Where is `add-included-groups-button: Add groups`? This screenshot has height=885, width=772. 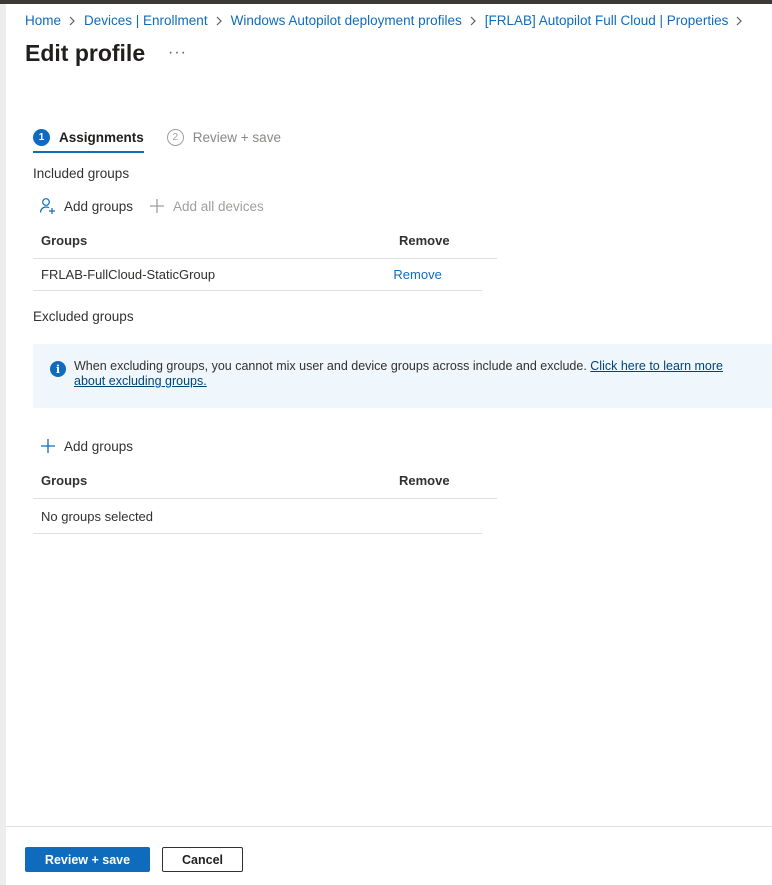
add-included-groups-button: Add groups is located at coordinates (86, 206).